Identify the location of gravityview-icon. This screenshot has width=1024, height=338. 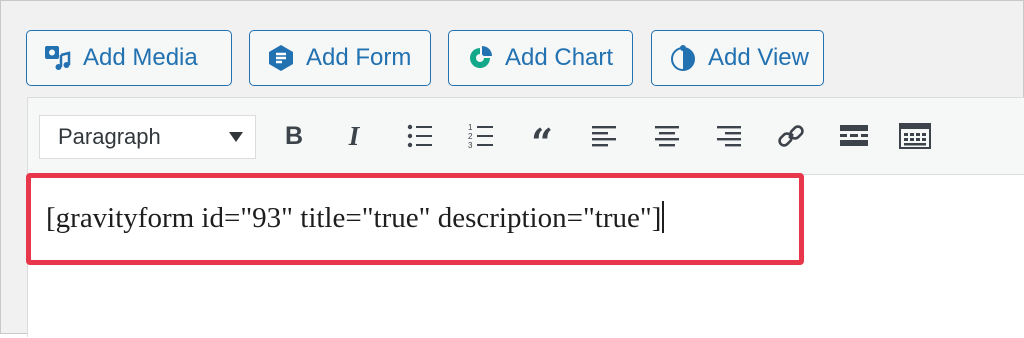
(683, 58).